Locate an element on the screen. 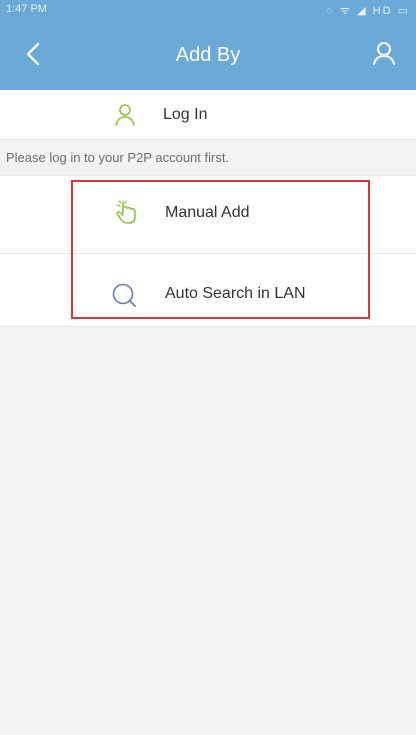 The width and height of the screenshot is (416, 735). auto-search-row: Auto Search in LAN is located at coordinates (208, 290).